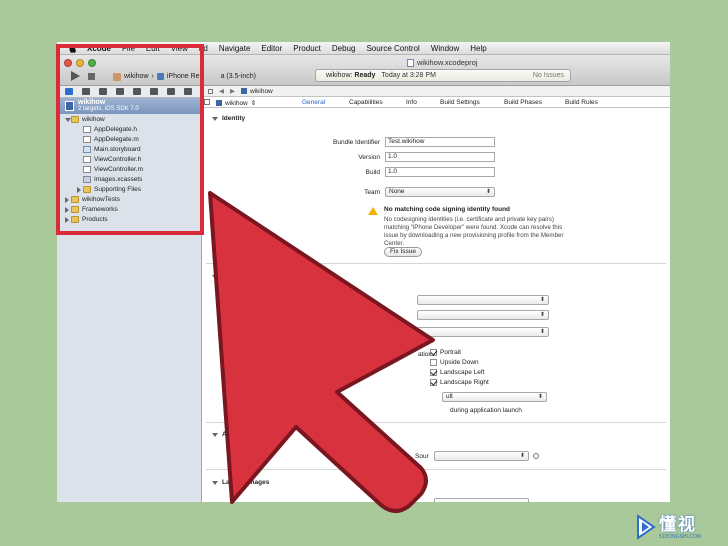 The image size is (728, 546). I want to click on orientation-option: Landscape Left, so click(457, 372).